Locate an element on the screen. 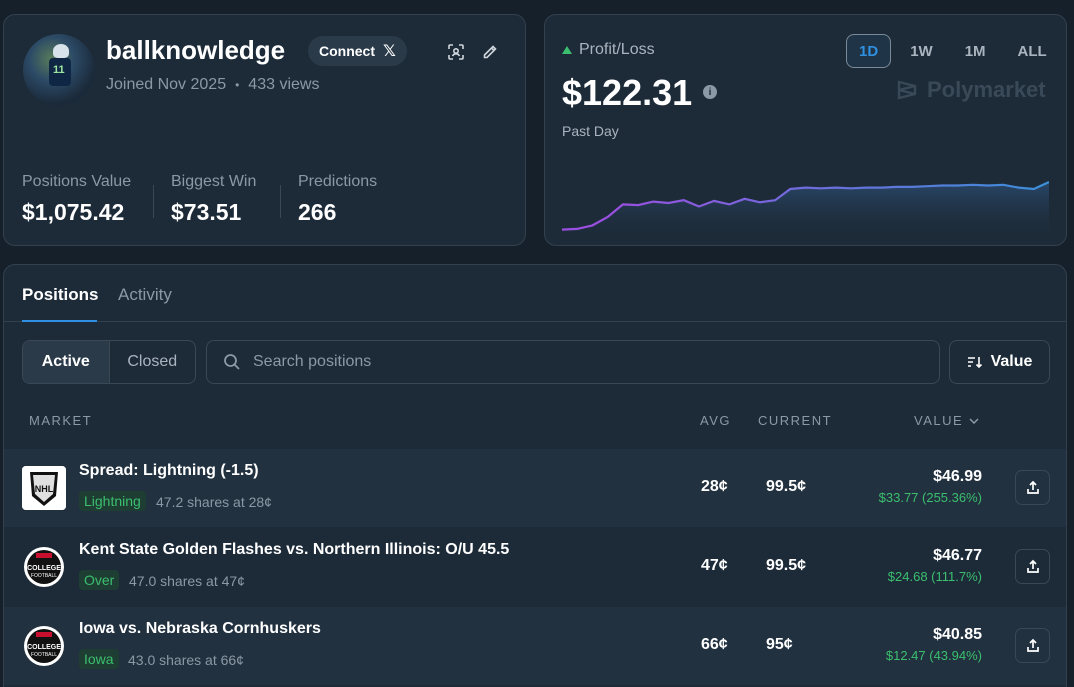 The width and height of the screenshot is (1074, 687). stat-value: 266 is located at coordinates (317, 212).